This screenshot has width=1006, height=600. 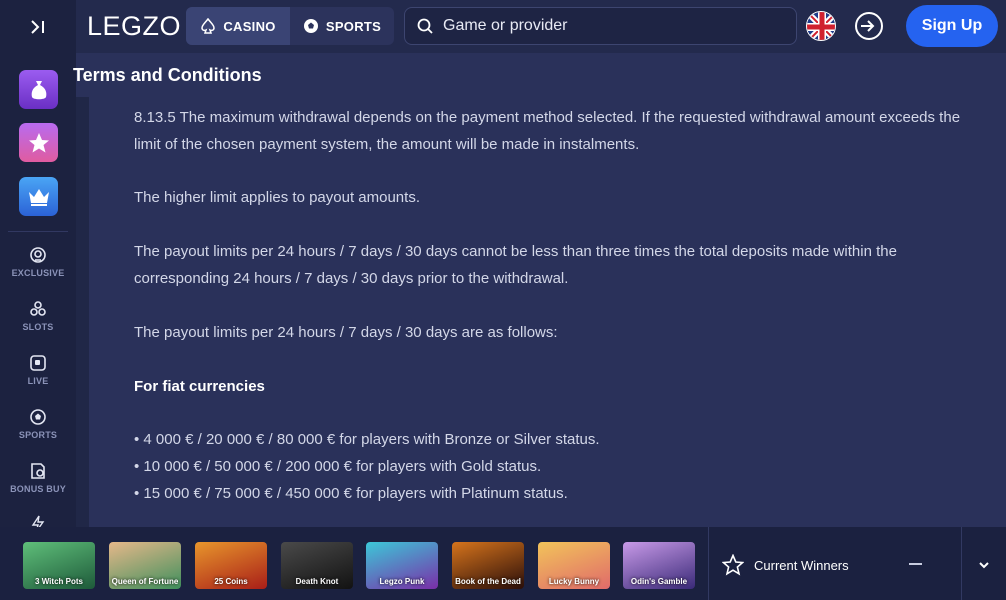 I want to click on game-title: Book of the Dead, so click(x=488, y=581).